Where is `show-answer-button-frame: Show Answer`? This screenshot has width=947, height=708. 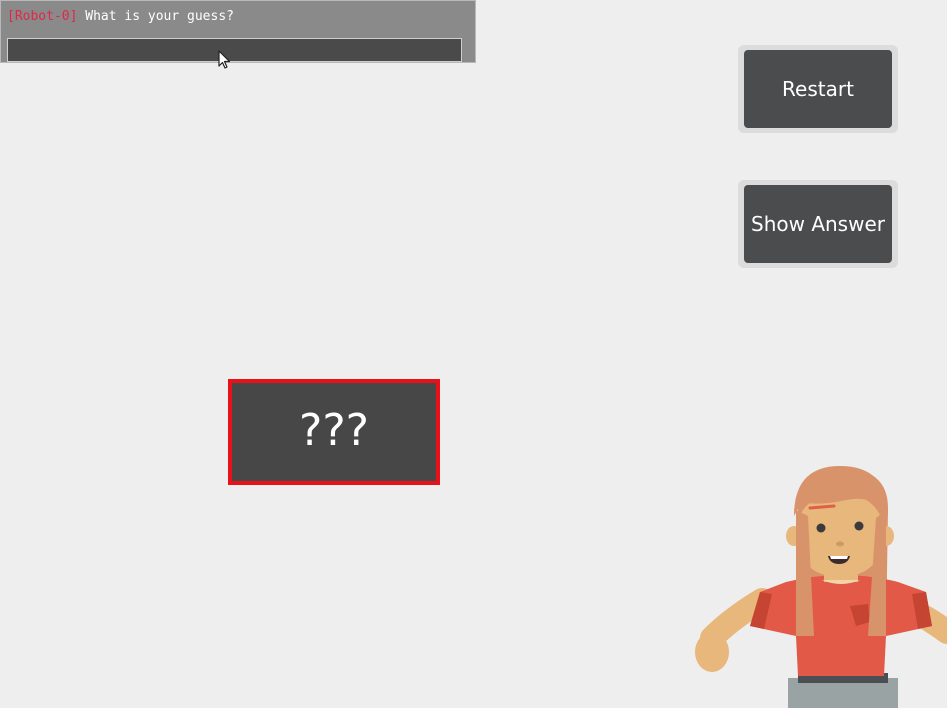
show-answer-button-frame: Show Answer is located at coordinates (818, 224).